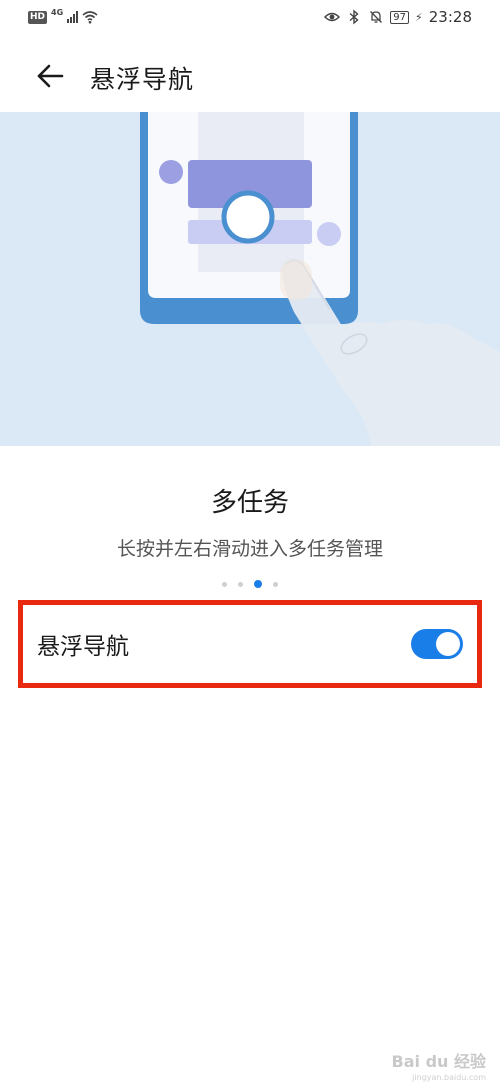 Image resolution: width=500 pixels, height=1084 pixels. What do you see at coordinates (38, 17) in the screenshot?
I see `hd-icon: HD` at bounding box center [38, 17].